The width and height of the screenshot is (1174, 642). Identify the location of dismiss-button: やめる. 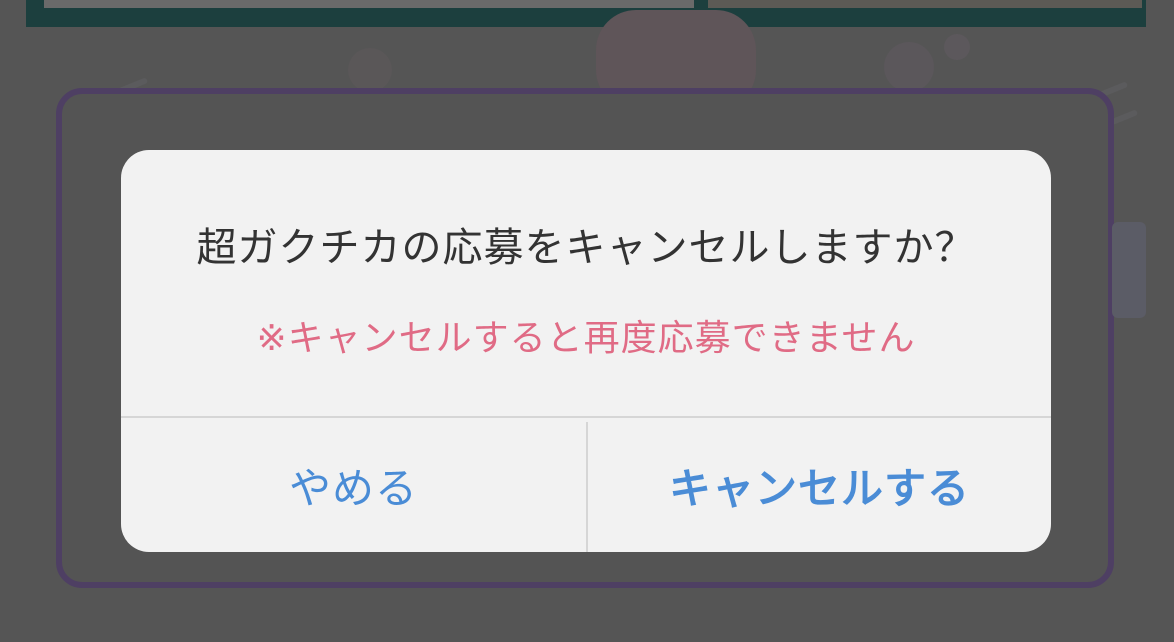
(353, 485).